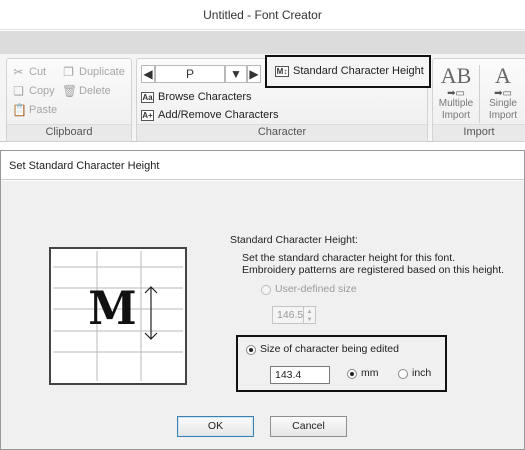 Image resolution: width=525 pixels, height=450 pixels. What do you see at coordinates (309, 312) in the screenshot?
I see `spin-up-icon: ▲` at bounding box center [309, 312].